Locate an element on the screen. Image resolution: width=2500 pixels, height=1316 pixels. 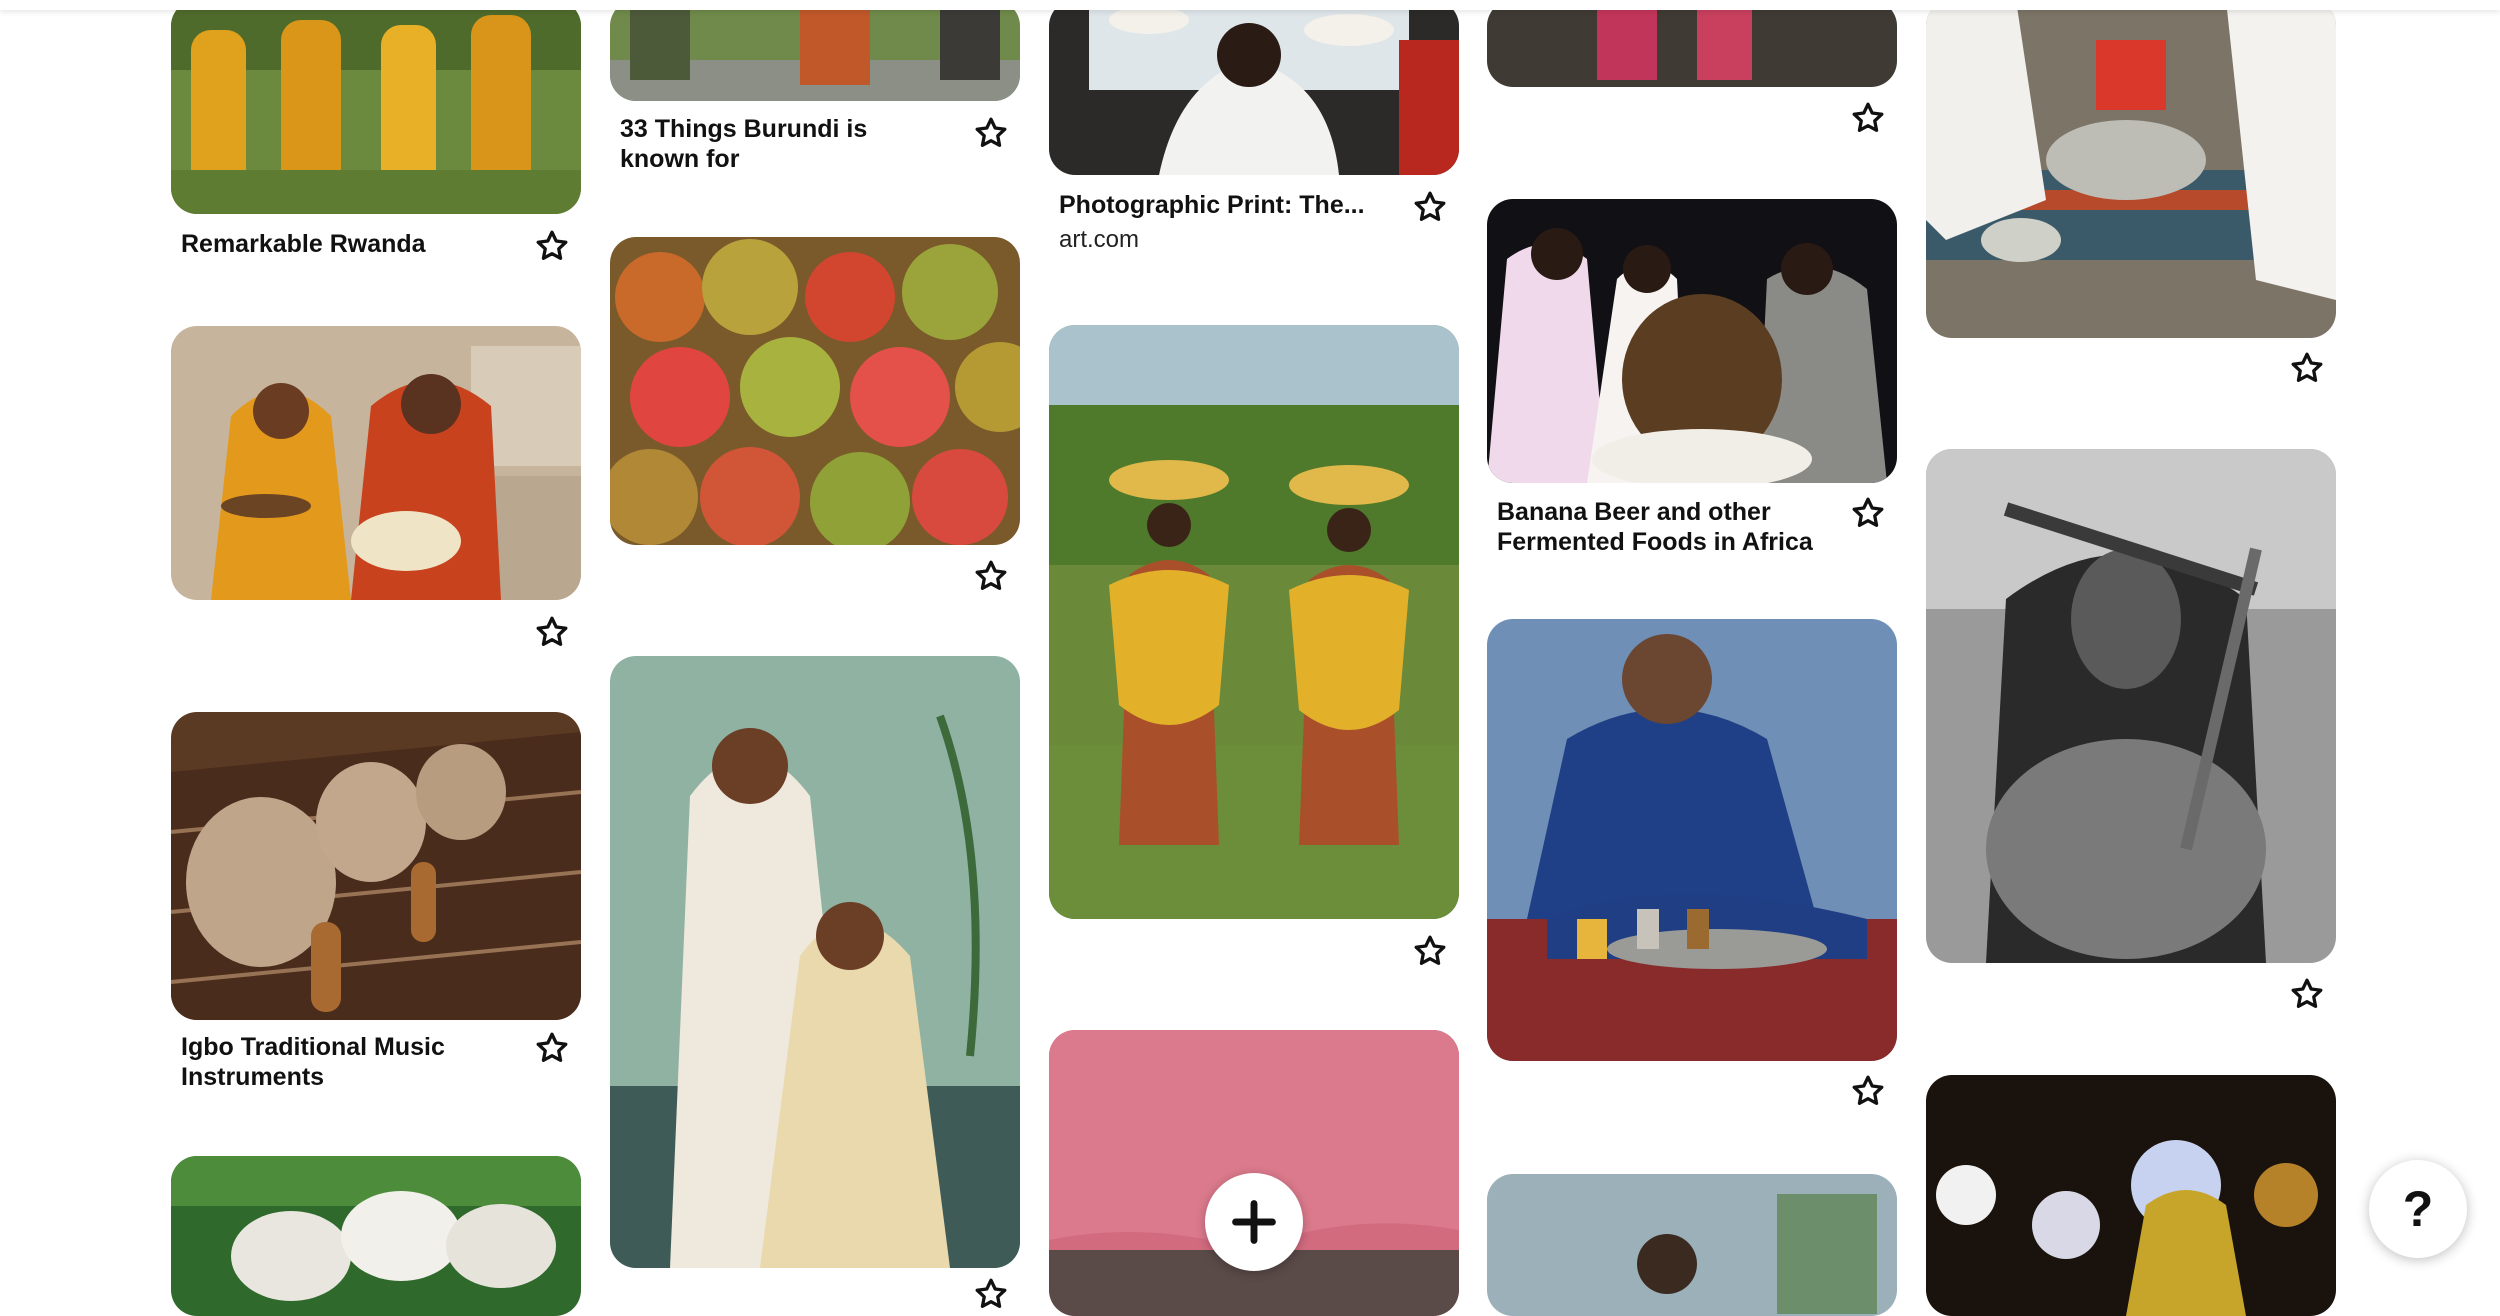
pin-image-burundi-road is located at coordinates (815, 50).